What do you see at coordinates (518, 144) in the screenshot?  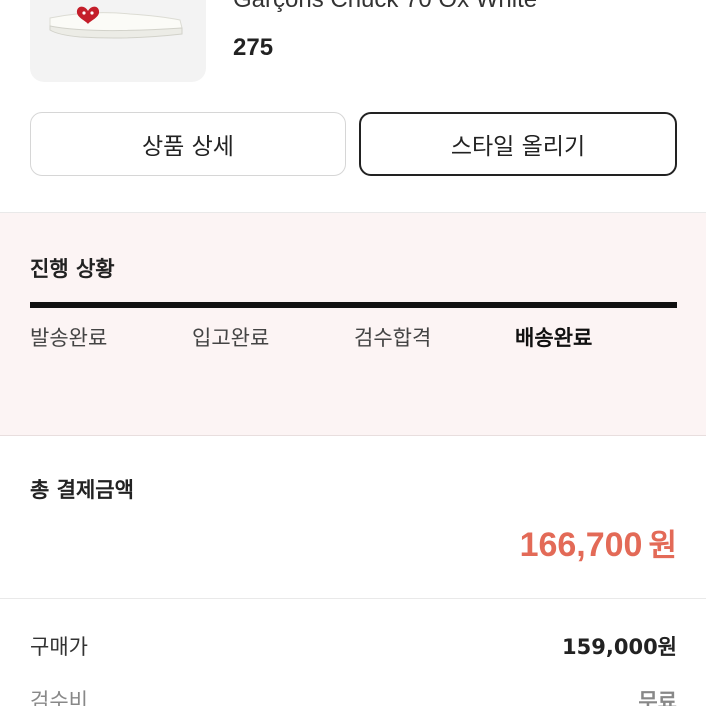 I see `post-style-button: 스타일 올리기` at bounding box center [518, 144].